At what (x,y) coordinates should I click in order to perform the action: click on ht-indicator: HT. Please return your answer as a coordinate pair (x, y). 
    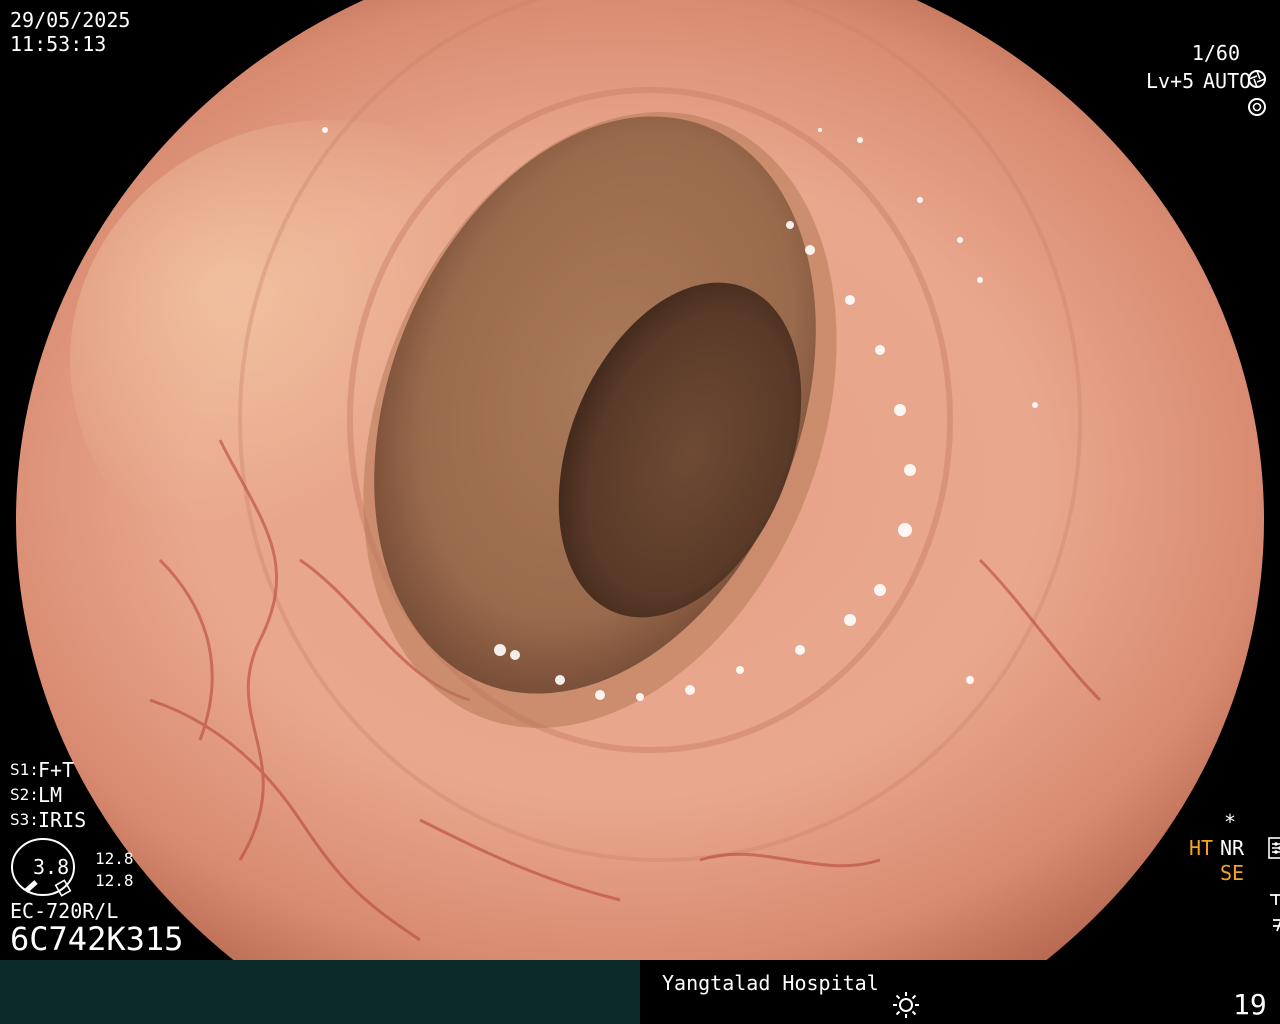
    Looking at the image, I should click on (1201, 848).